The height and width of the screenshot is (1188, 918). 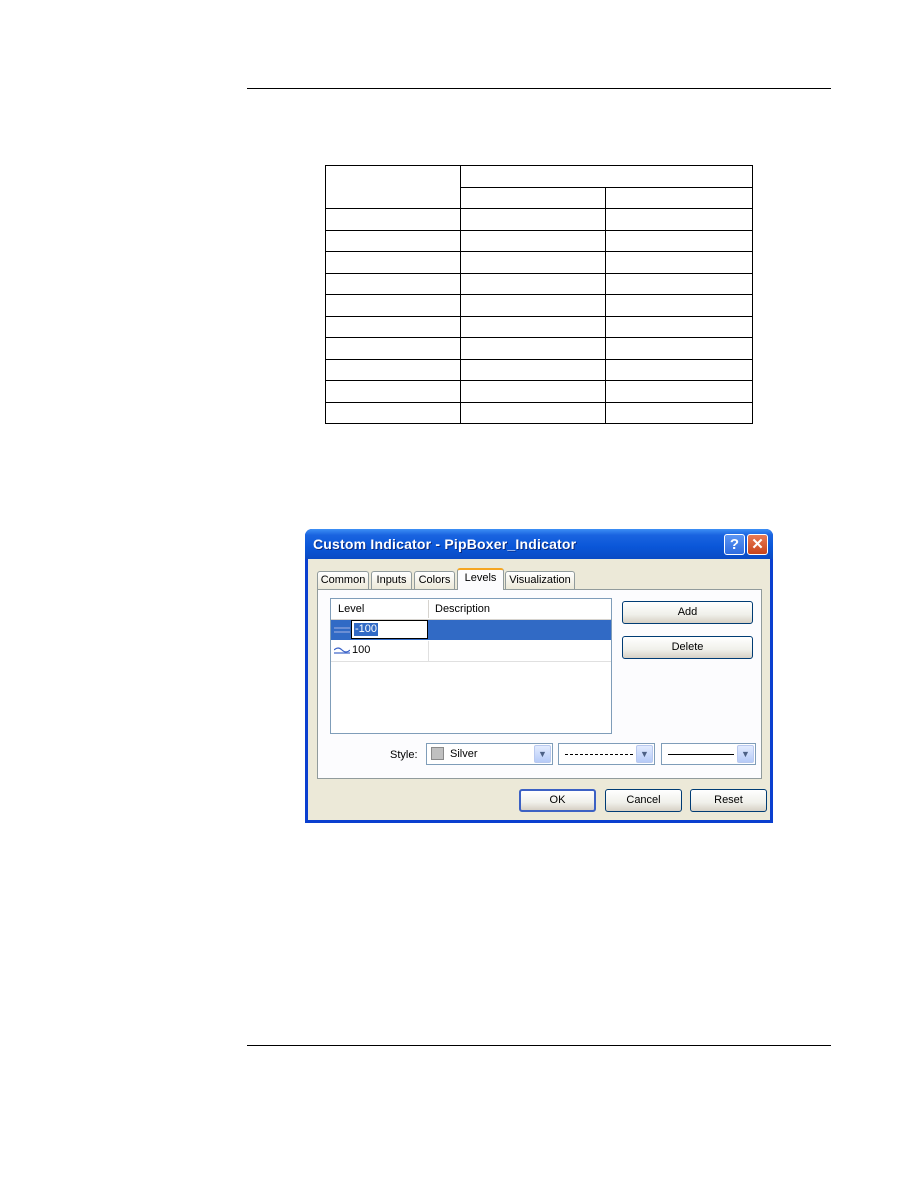 I want to click on tab-common: Common, so click(x=343, y=580).